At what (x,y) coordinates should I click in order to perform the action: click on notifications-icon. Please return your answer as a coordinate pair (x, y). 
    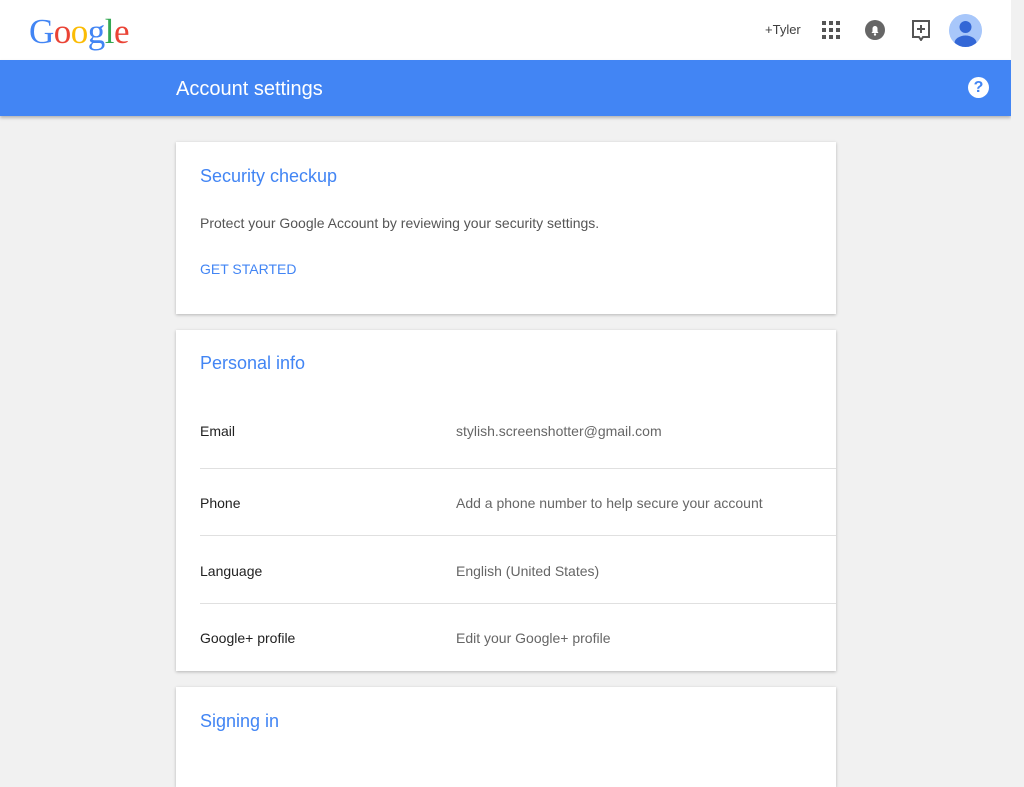
    Looking at the image, I should click on (875, 30).